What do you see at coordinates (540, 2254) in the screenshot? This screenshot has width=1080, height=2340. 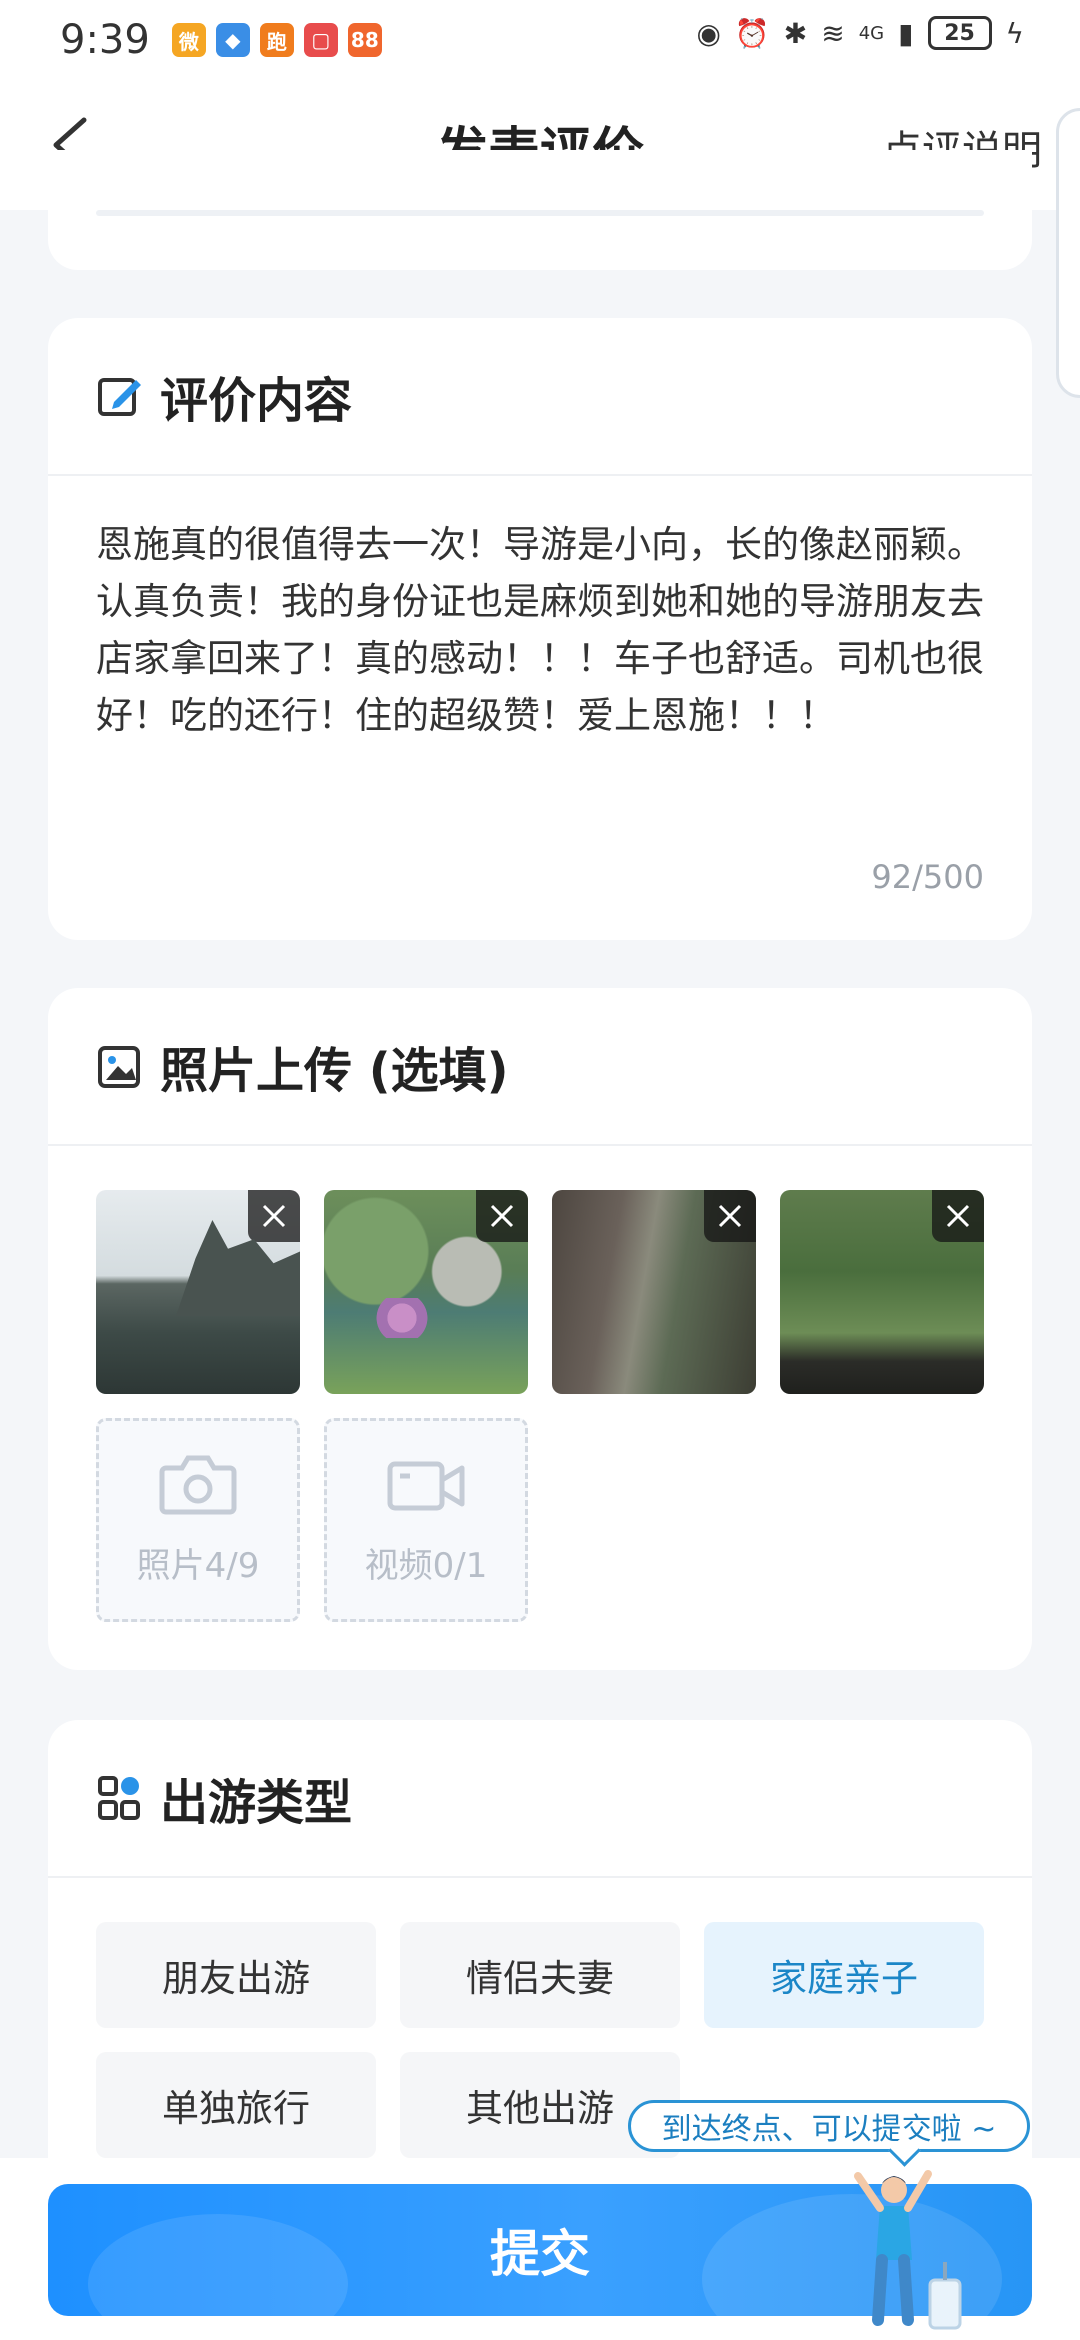 I see `submit-label: 提交` at bounding box center [540, 2254].